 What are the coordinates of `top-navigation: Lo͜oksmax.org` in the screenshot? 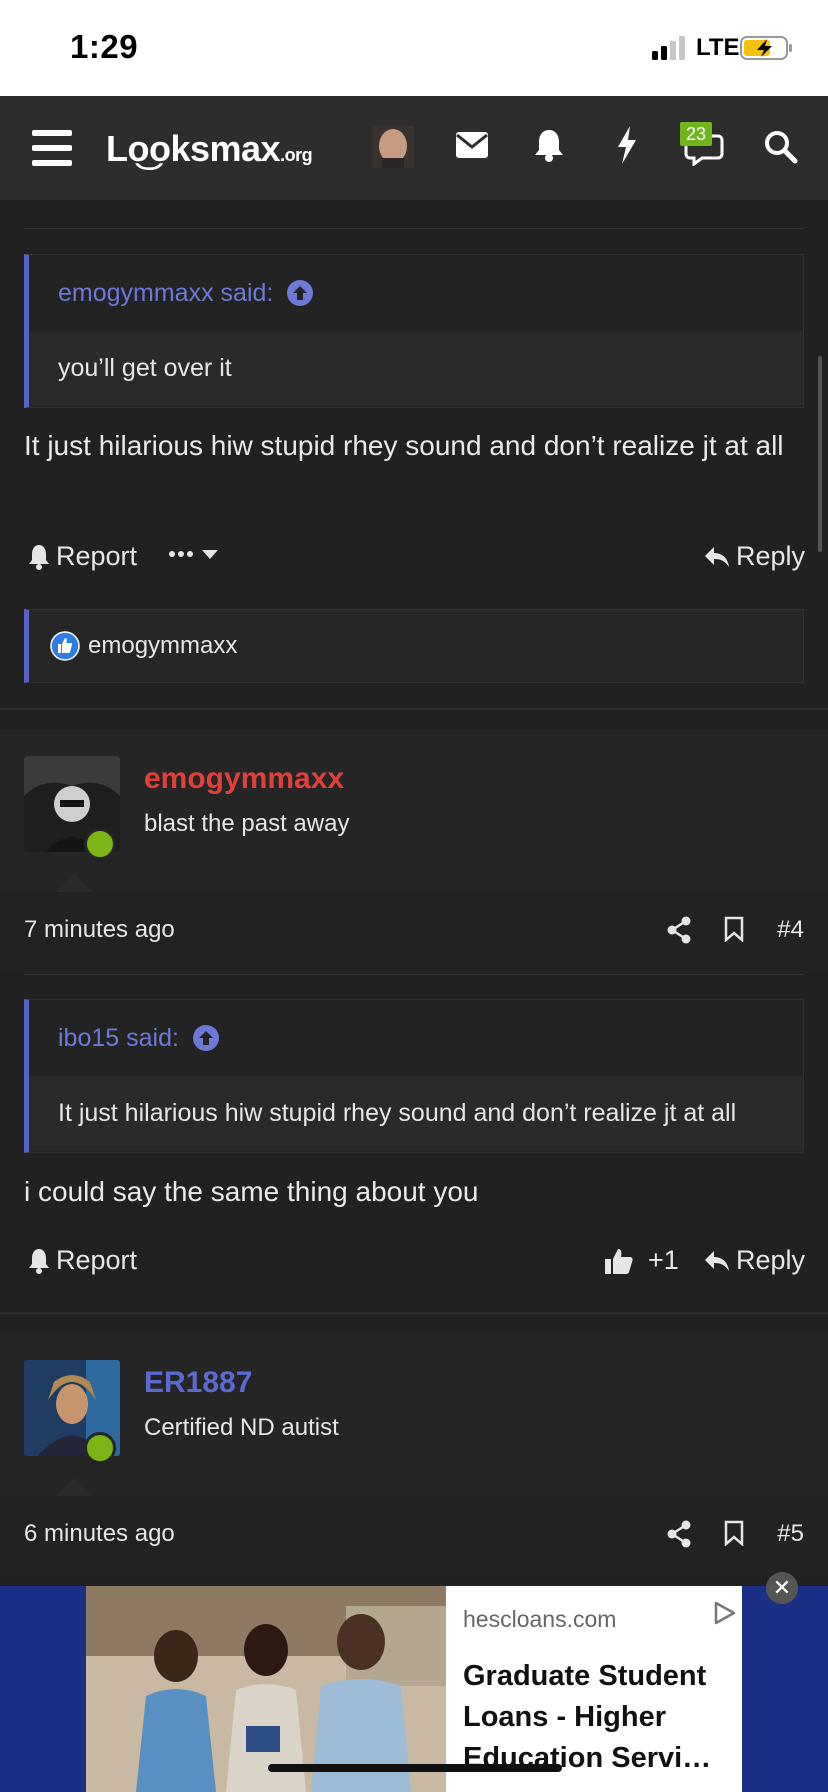 It's located at (414, 148).